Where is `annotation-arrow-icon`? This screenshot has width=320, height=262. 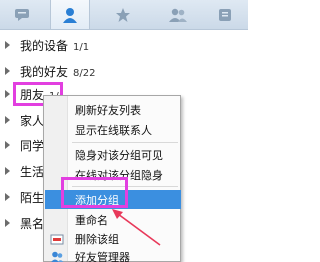
annotation-arrow-icon is located at coordinates (136, 227).